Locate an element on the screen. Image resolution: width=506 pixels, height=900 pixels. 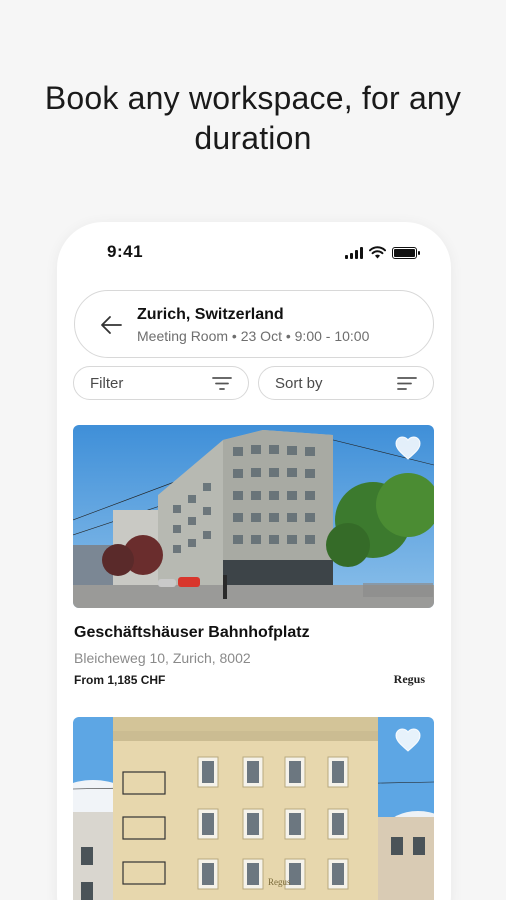
status-icons is located at coordinates (382, 252).